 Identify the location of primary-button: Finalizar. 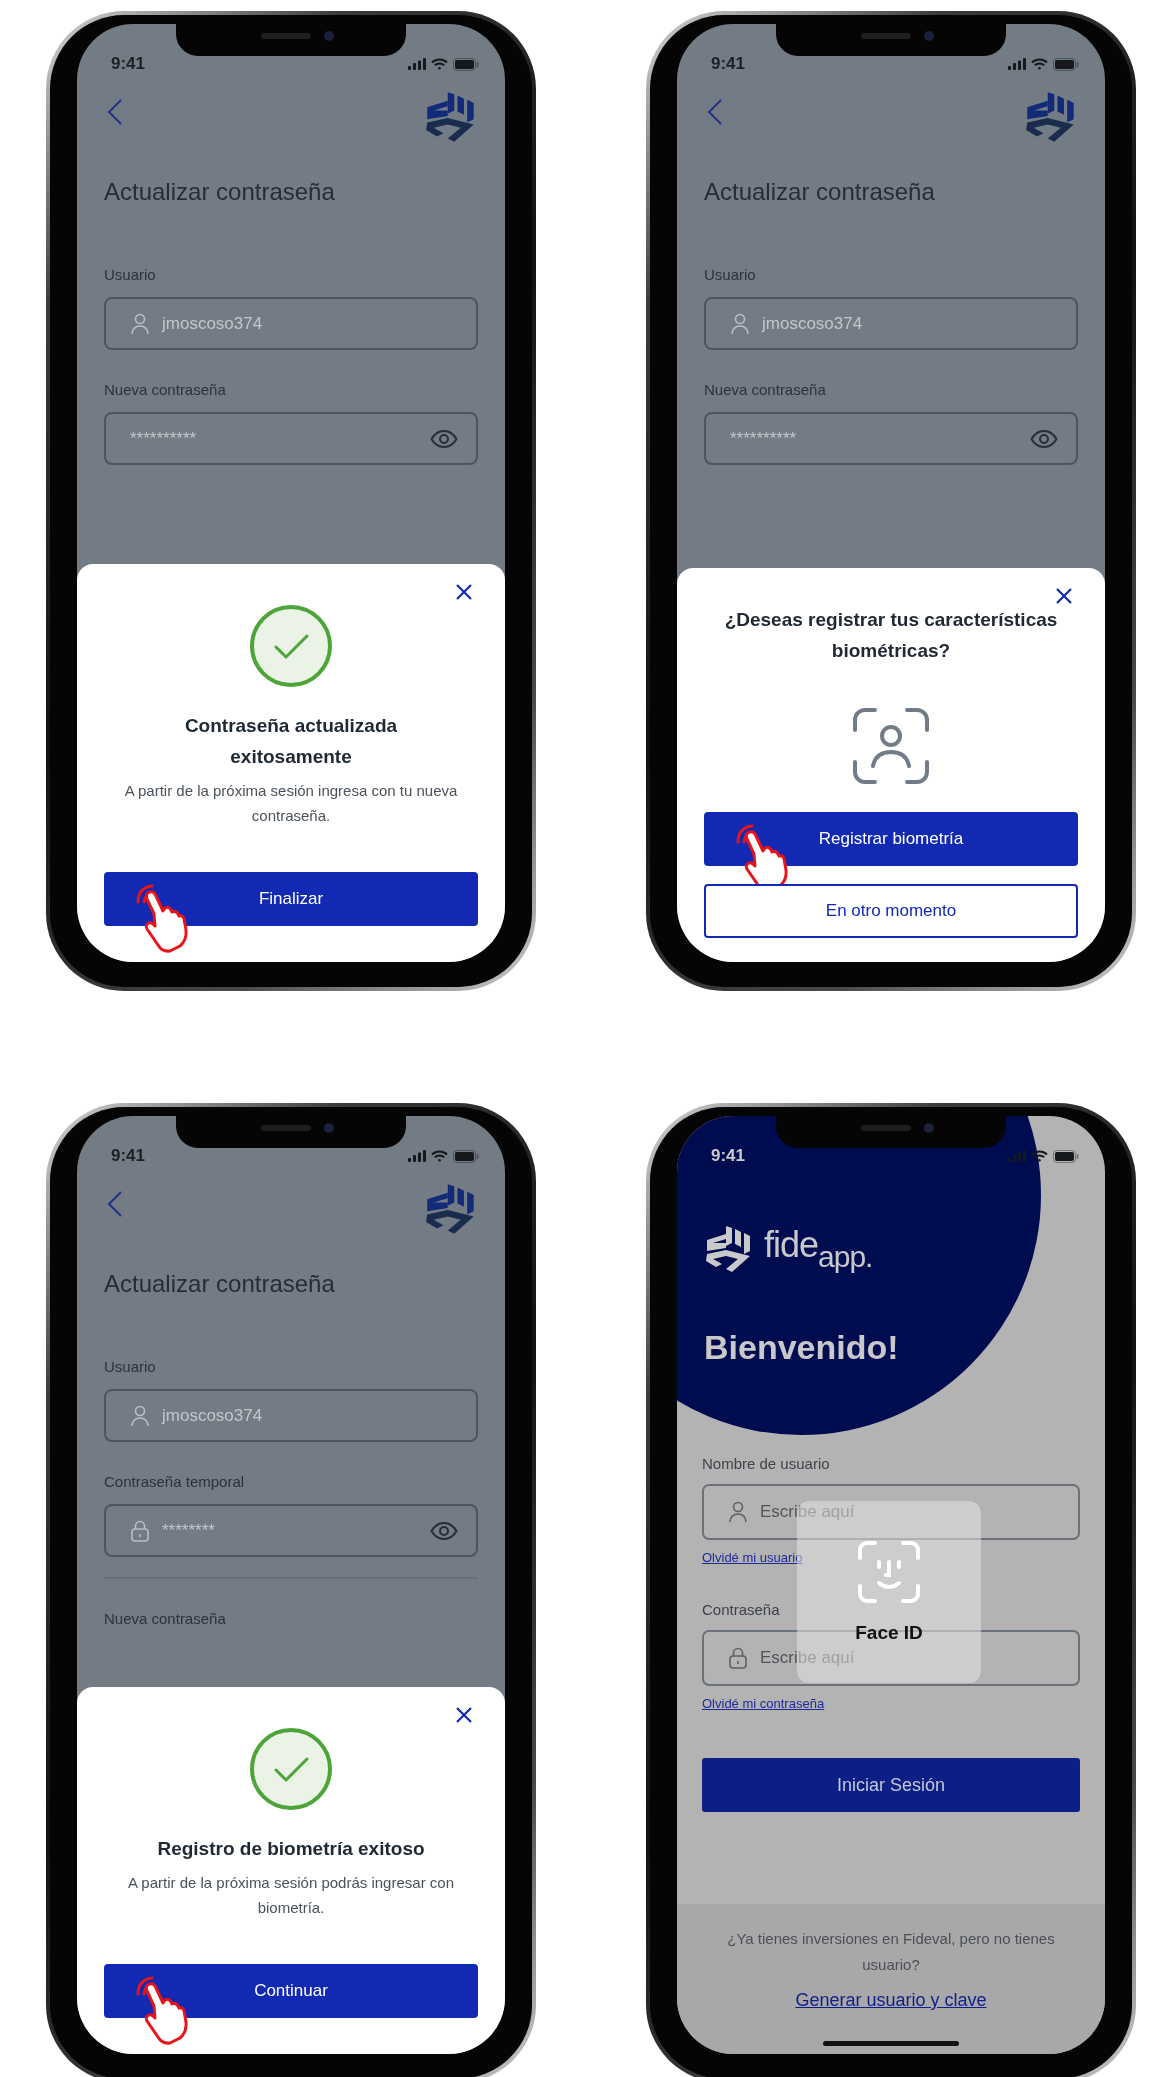
(291, 899).